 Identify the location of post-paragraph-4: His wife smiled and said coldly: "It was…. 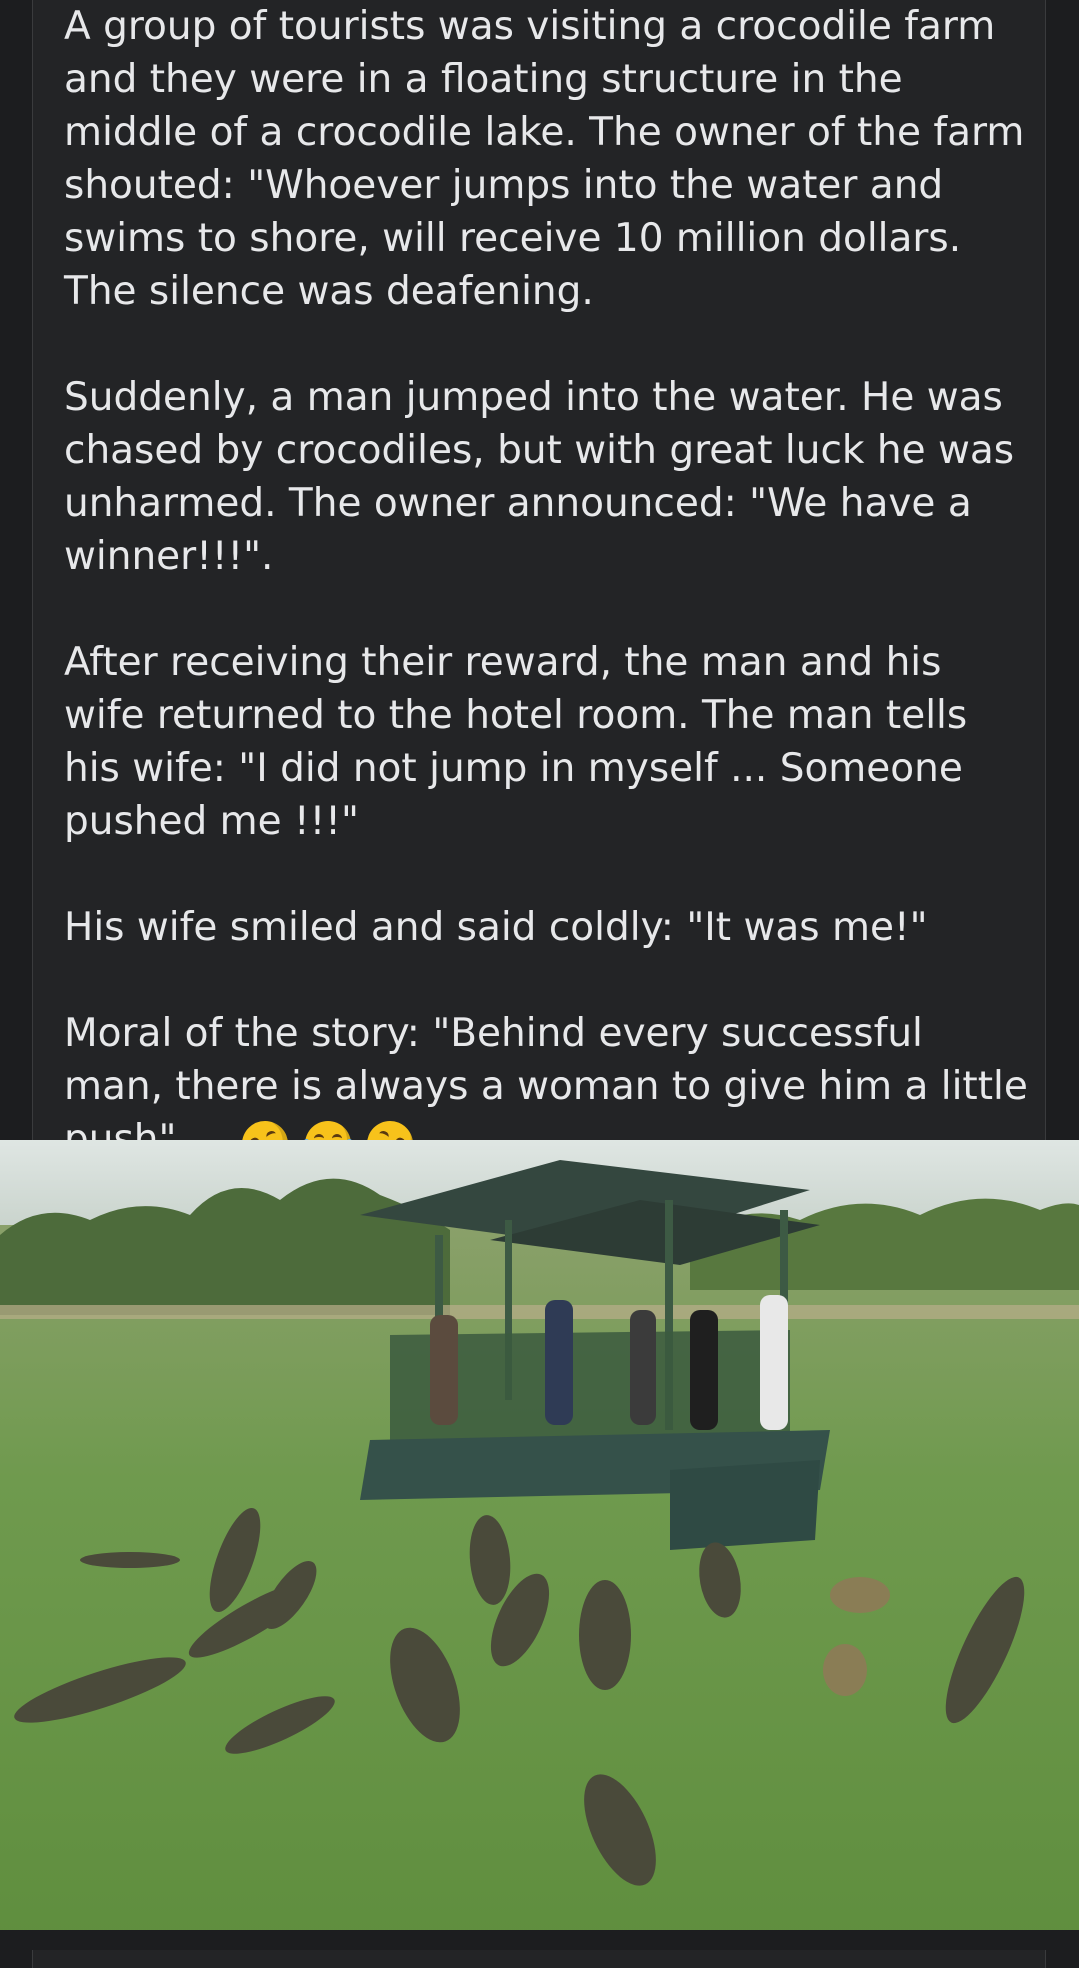
(496, 927).